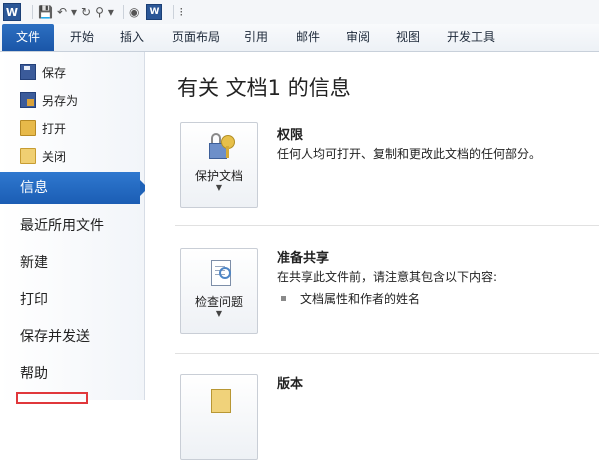 The height and width of the screenshot is (460, 599). What do you see at coordinates (28, 128) in the screenshot?
I see `folder-open-icon` at bounding box center [28, 128].